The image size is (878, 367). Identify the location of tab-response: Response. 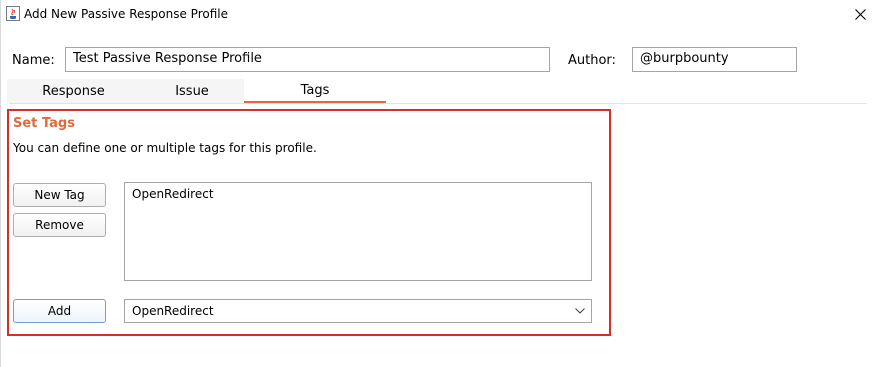
(73, 91).